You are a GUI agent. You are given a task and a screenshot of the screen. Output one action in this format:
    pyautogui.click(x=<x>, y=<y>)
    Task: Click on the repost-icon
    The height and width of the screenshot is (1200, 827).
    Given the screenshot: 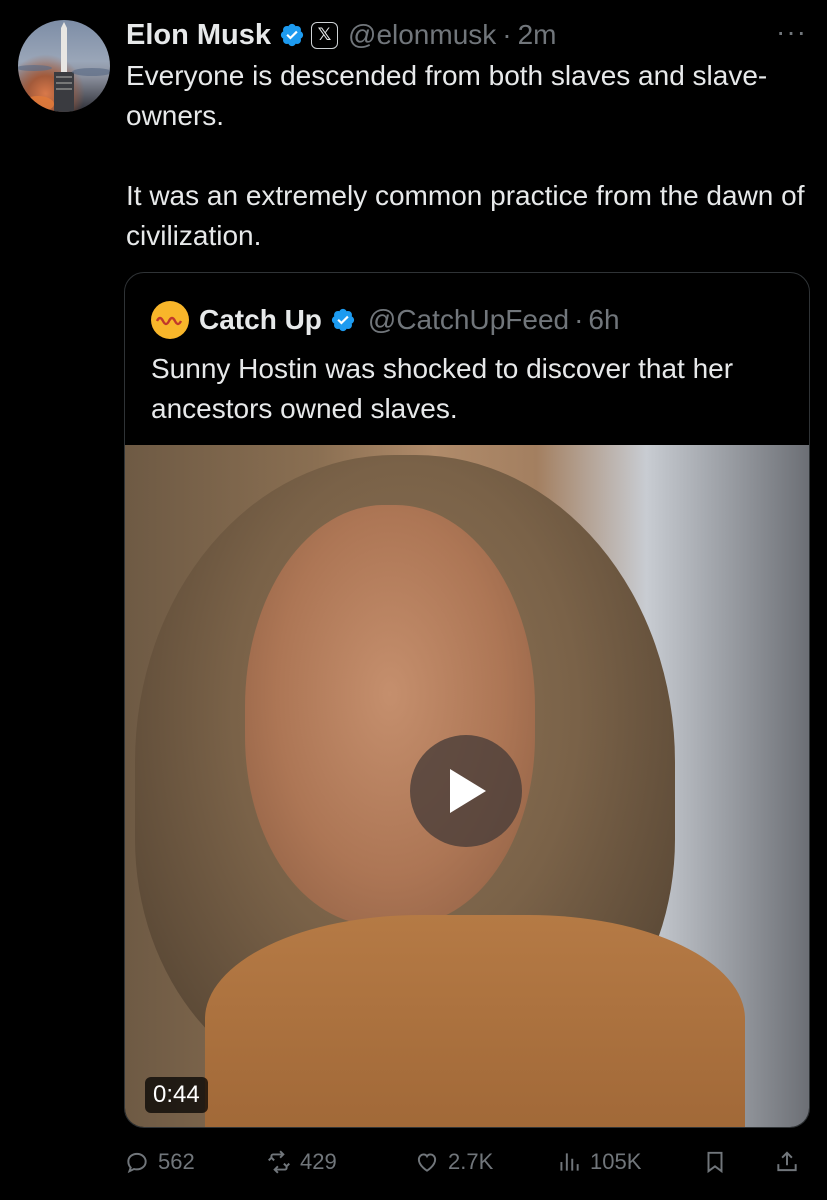 What is the action you would take?
    pyautogui.click(x=279, y=1162)
    